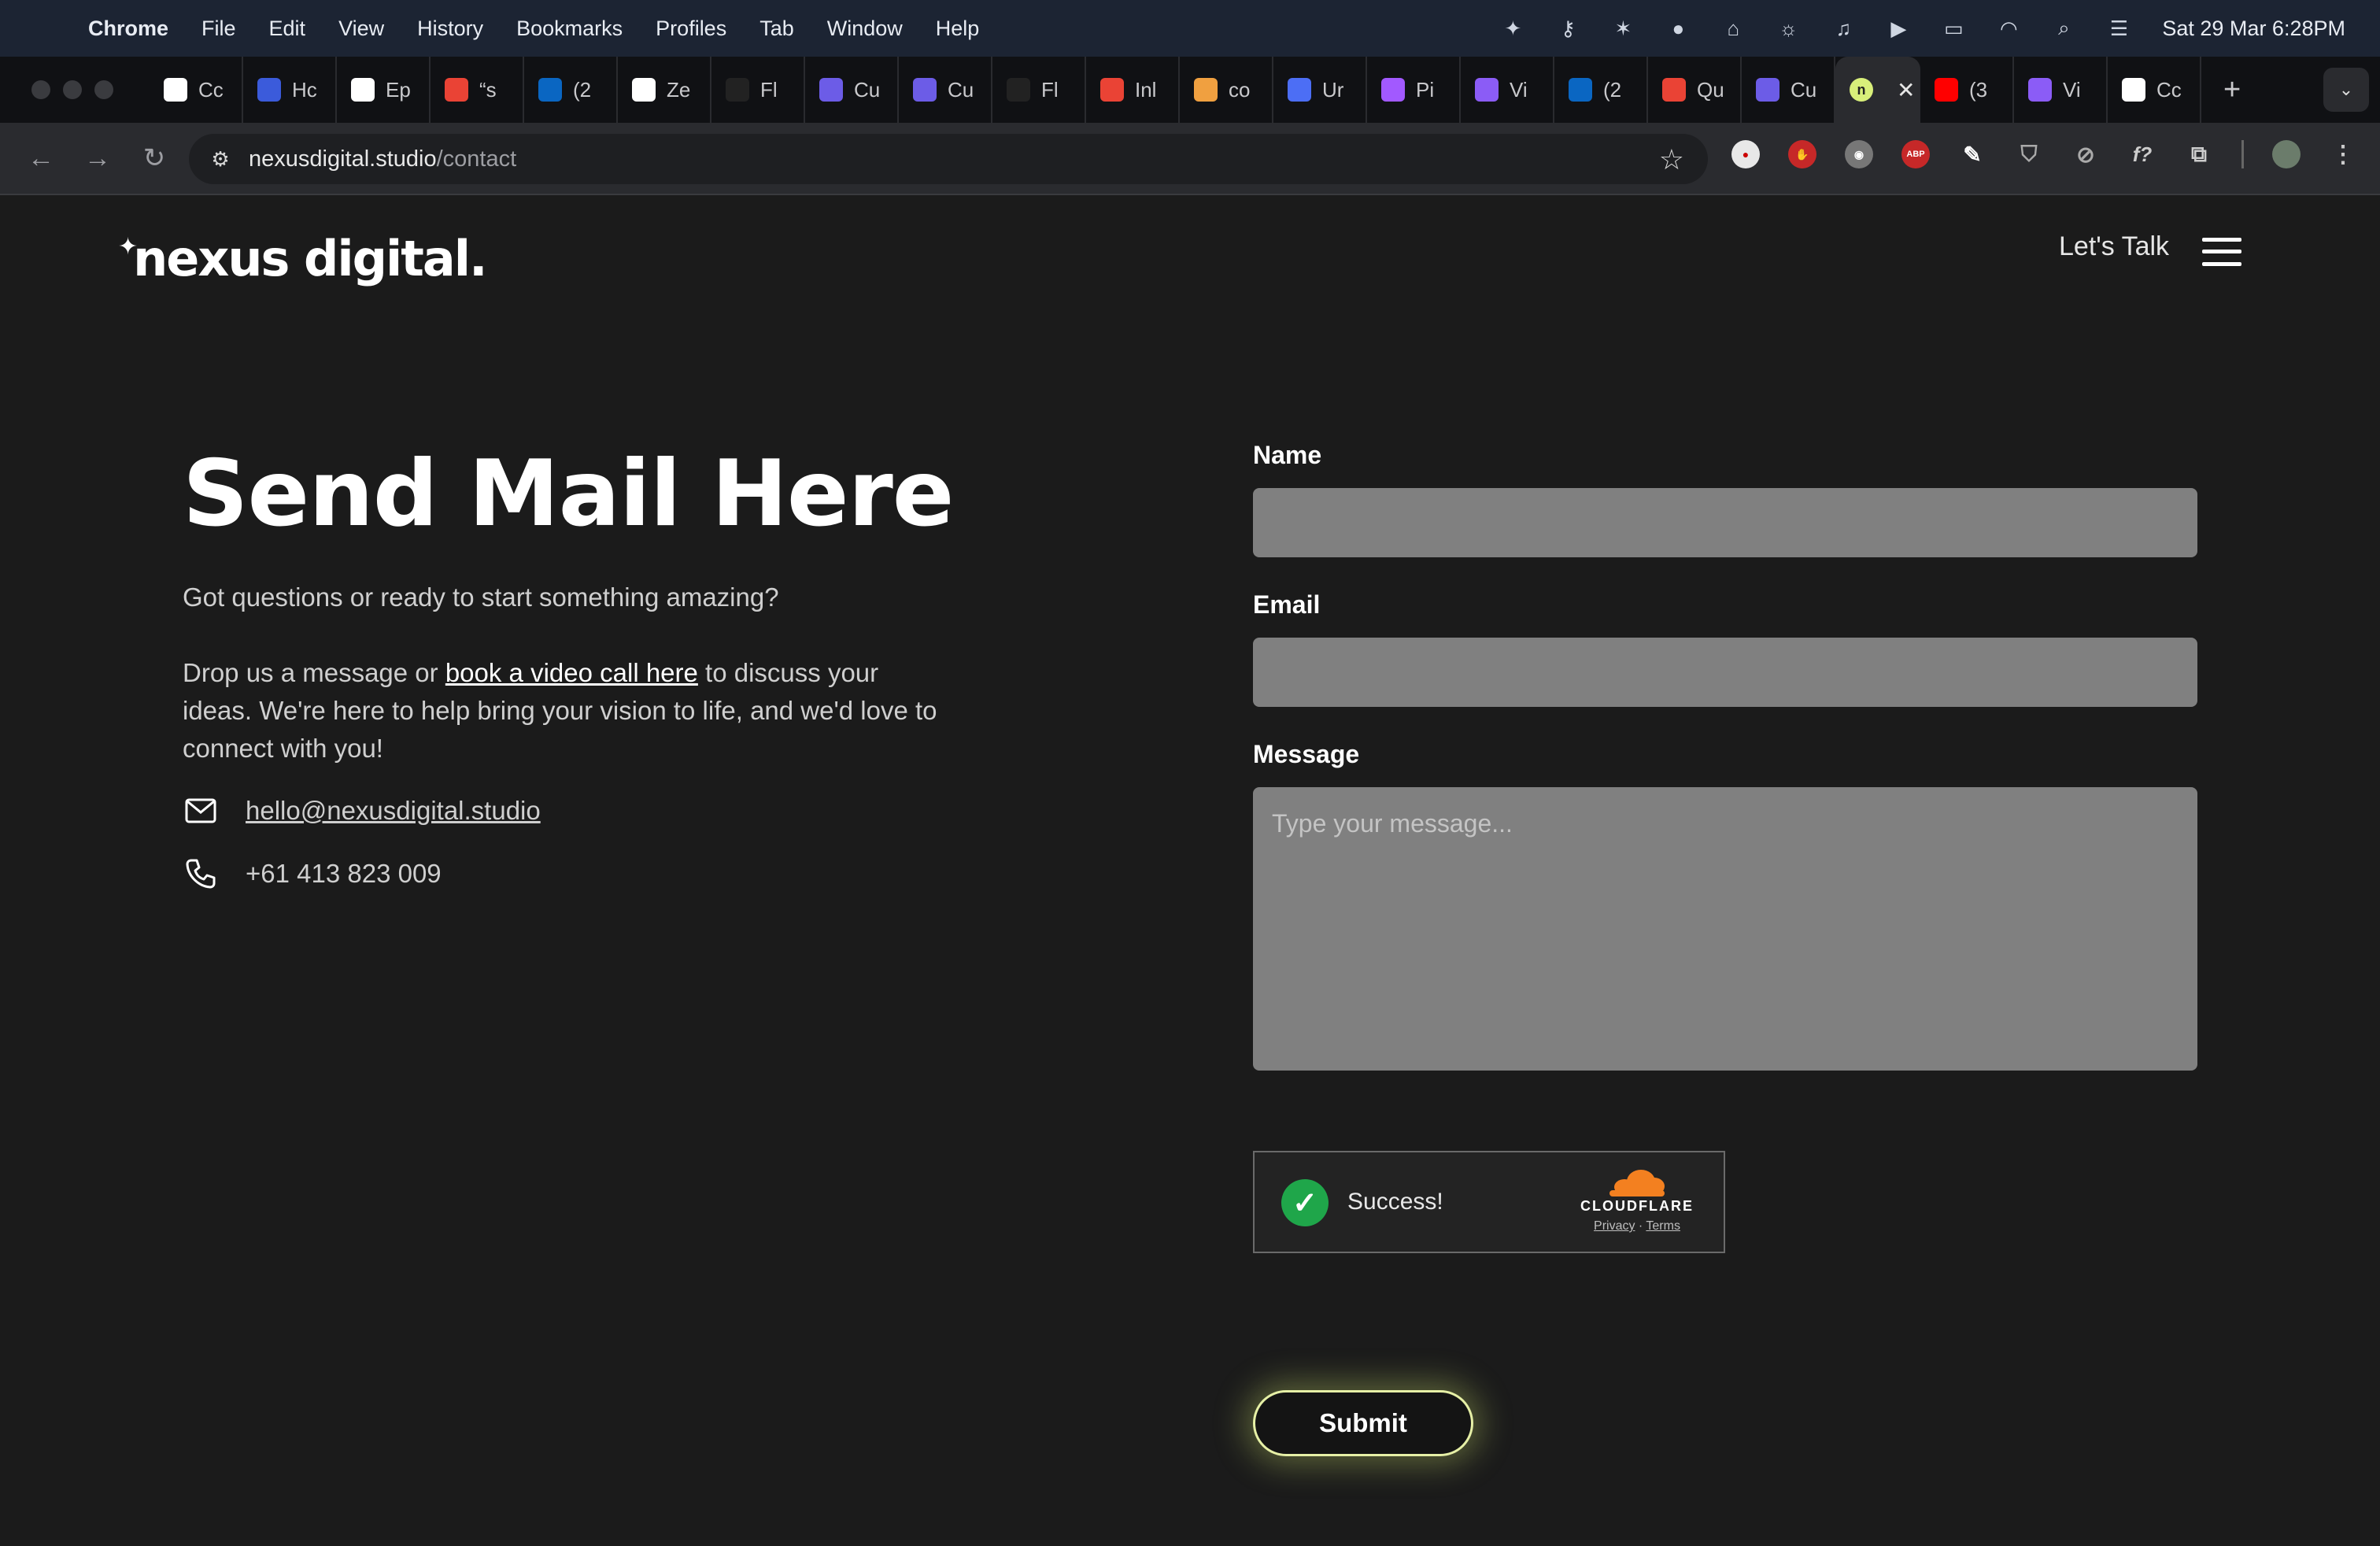  What do you see at coordinates (450, 29) in the screenshot?
I see `menu-history: History` at bounding box center [450, 29].